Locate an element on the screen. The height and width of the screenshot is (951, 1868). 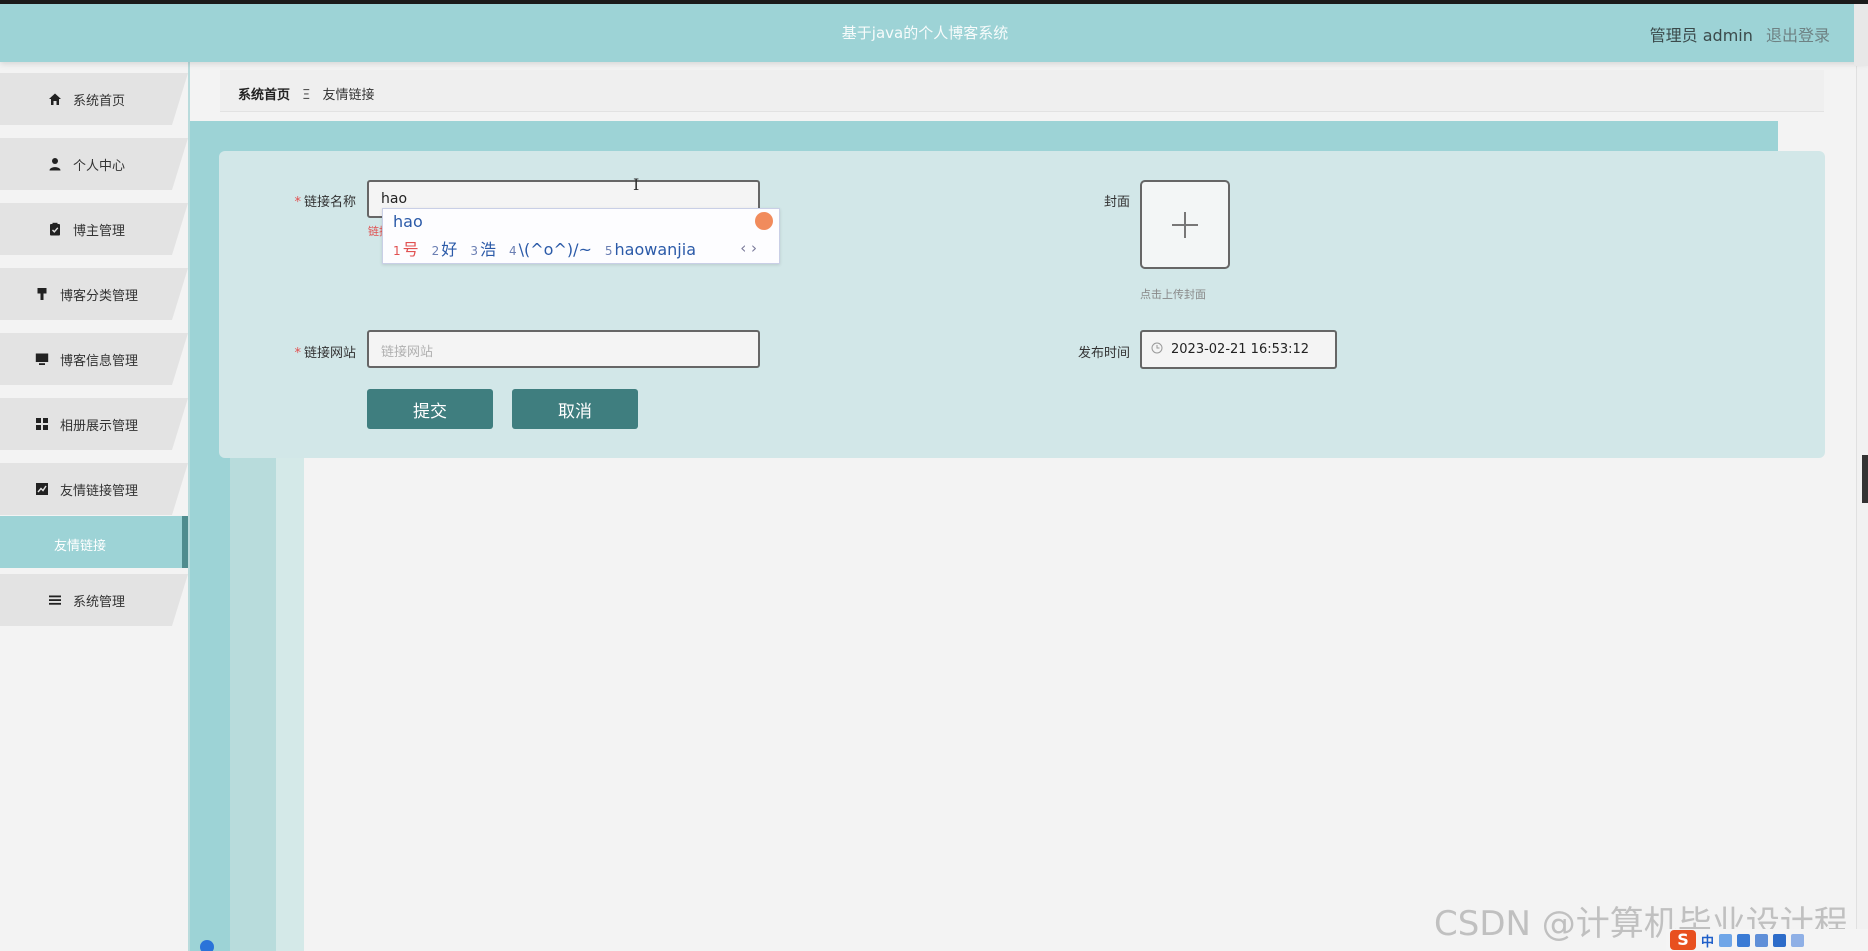
sidebar-item-blog-categories: 博客分类管理 is located at coordinates (94, 294).